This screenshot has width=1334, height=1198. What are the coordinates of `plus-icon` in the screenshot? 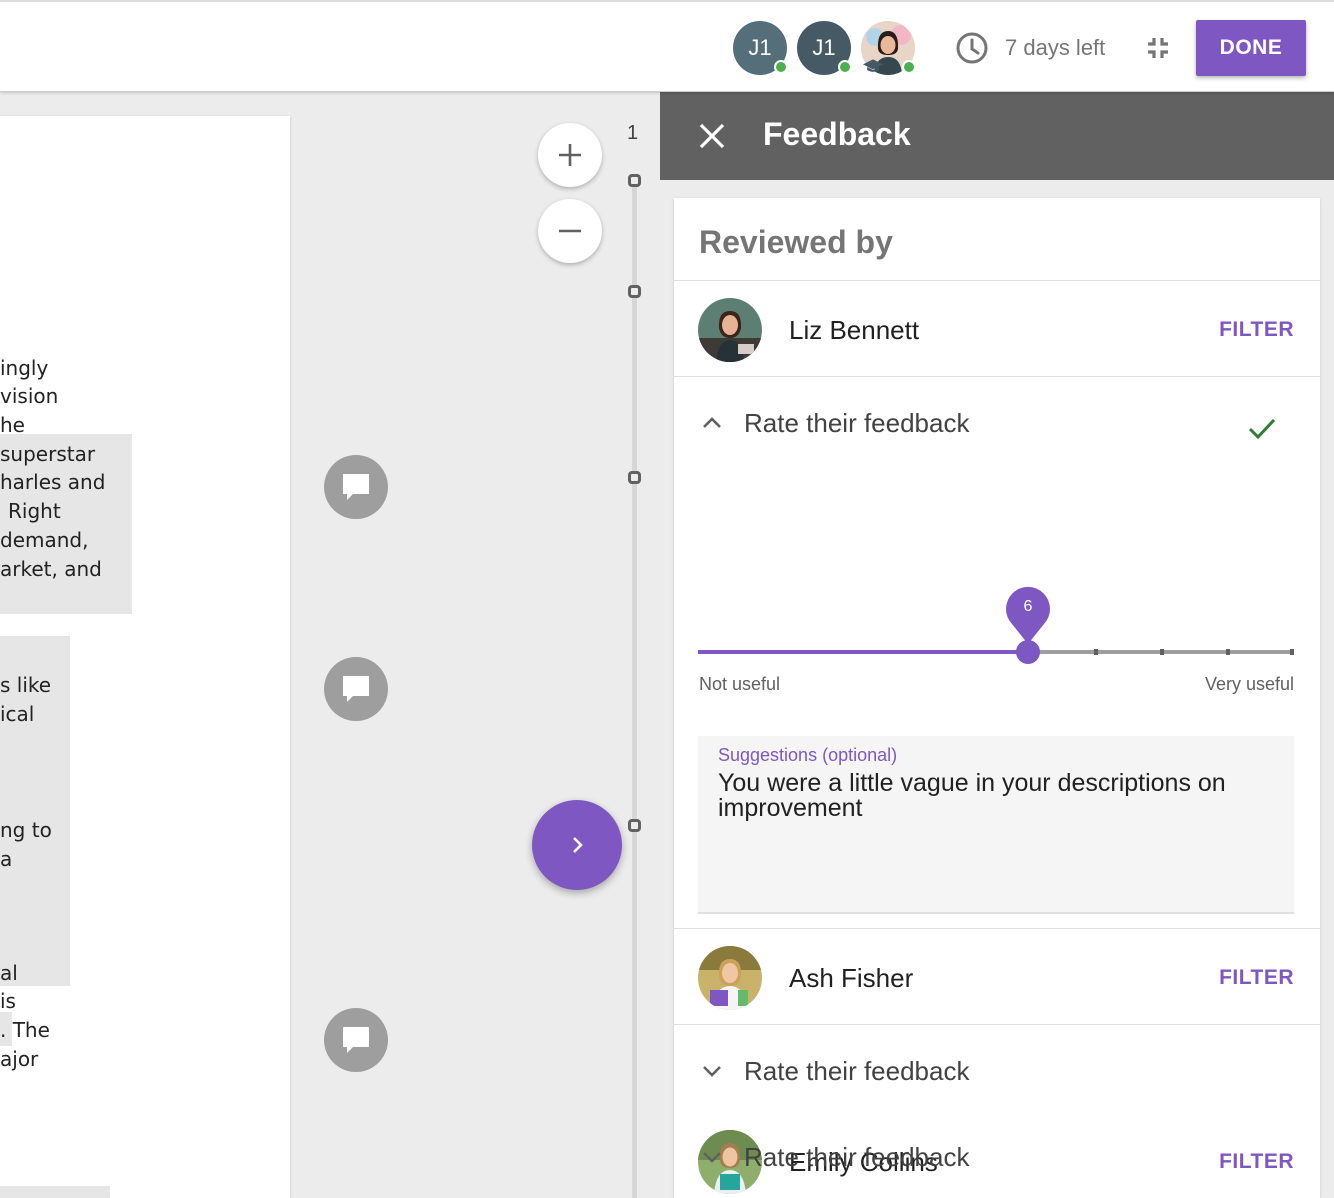 It's located at (570, 155).